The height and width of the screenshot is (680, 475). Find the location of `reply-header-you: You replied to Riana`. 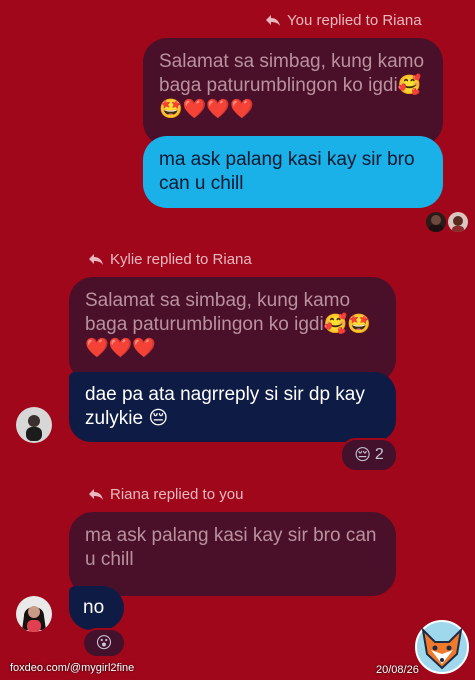

reply-header-you: You replied to Riana is located at coordinates (343, 20).